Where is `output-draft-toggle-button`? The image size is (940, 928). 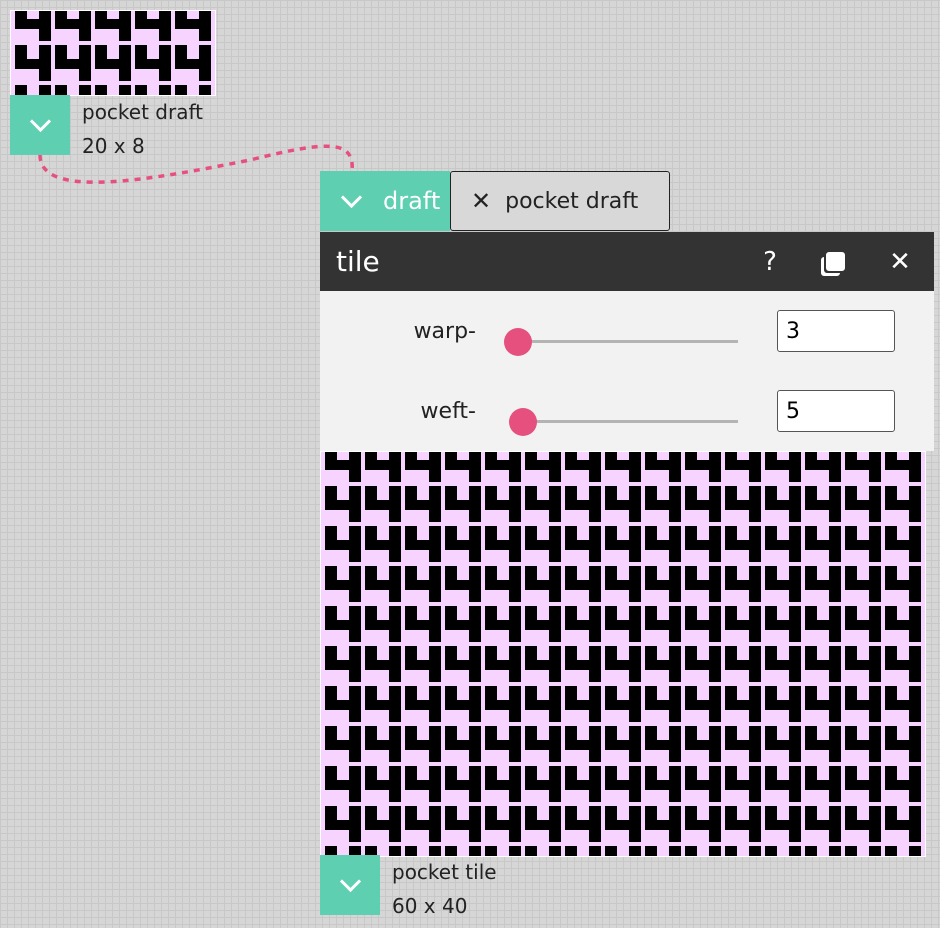 output-draft-toggle-button is located at coordinates (350, 885).